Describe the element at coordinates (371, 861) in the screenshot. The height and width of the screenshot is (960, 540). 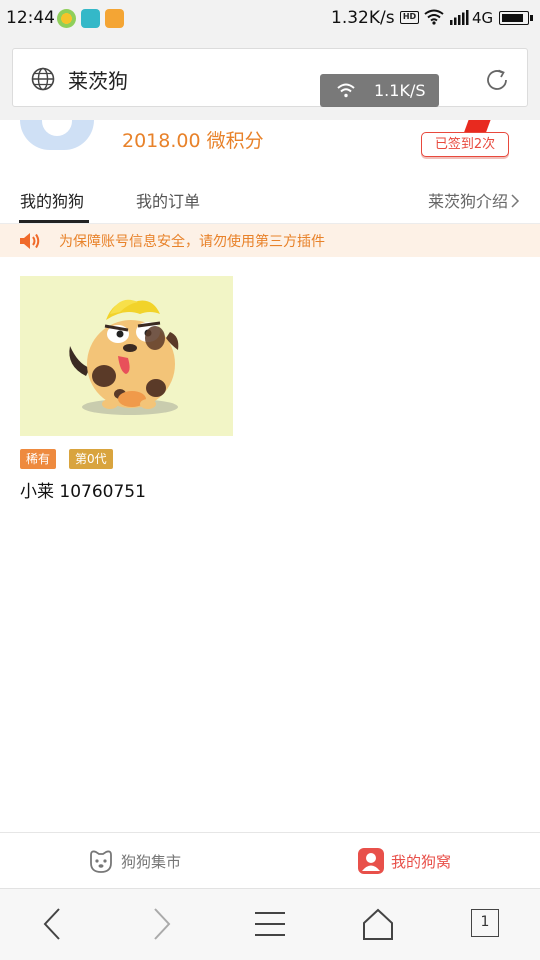
I see `user-profile-icon` at that location.